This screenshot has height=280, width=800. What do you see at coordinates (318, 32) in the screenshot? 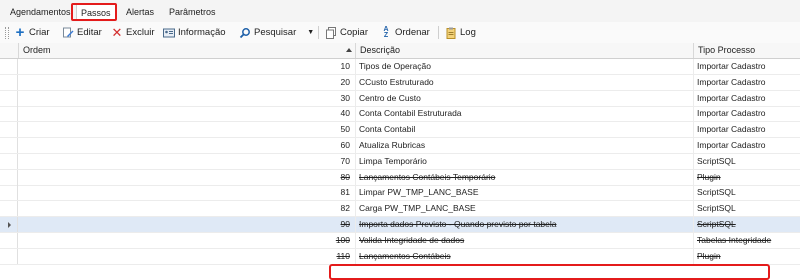
I see `toolbar-separator` at bounding box center [318, 32].